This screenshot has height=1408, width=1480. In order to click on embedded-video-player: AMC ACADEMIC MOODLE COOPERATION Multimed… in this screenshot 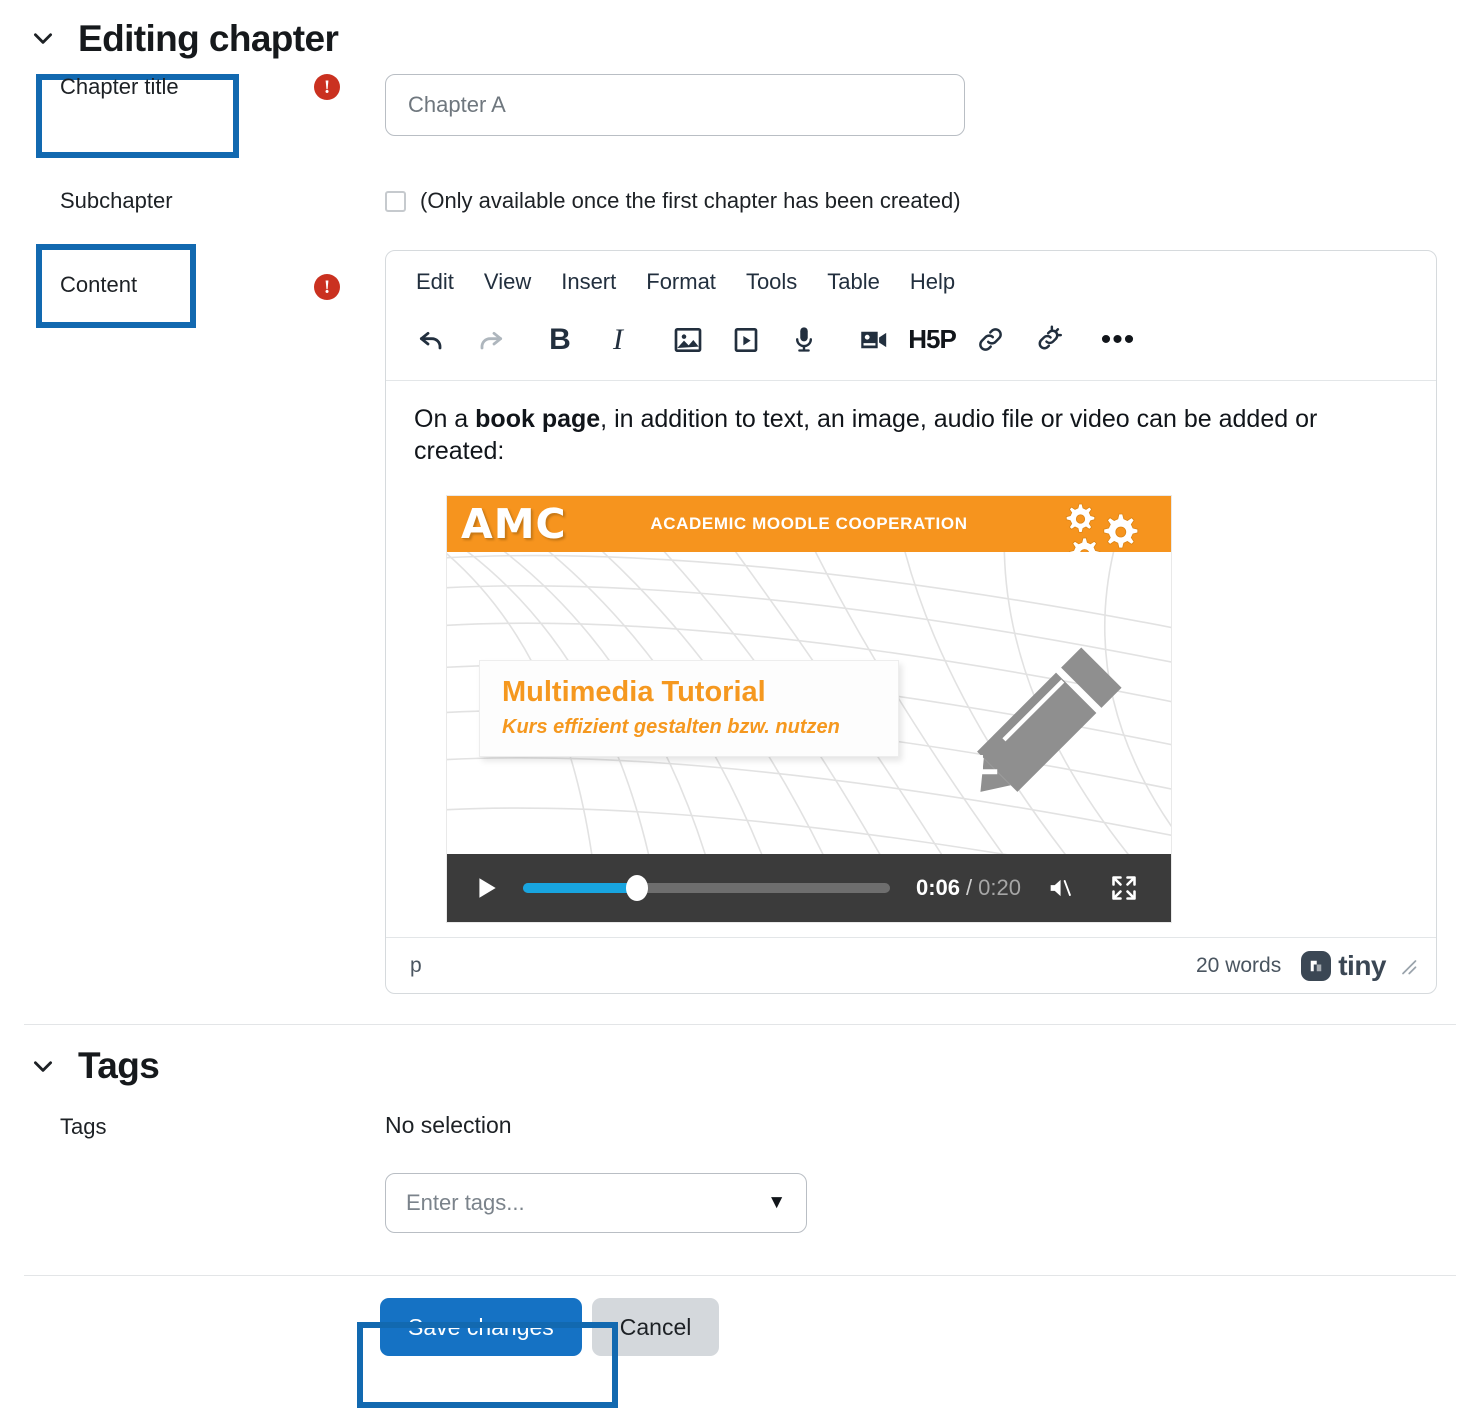, I will do `click(809, 709)`.